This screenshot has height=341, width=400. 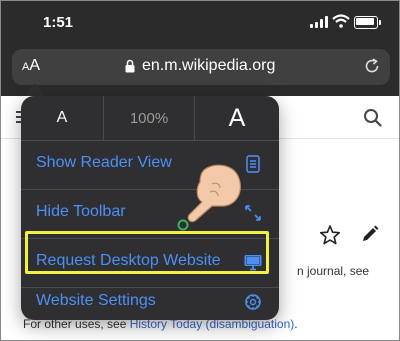 I want to click on menu-item-website-settings: Website Settings, so click(x=150, y=304).